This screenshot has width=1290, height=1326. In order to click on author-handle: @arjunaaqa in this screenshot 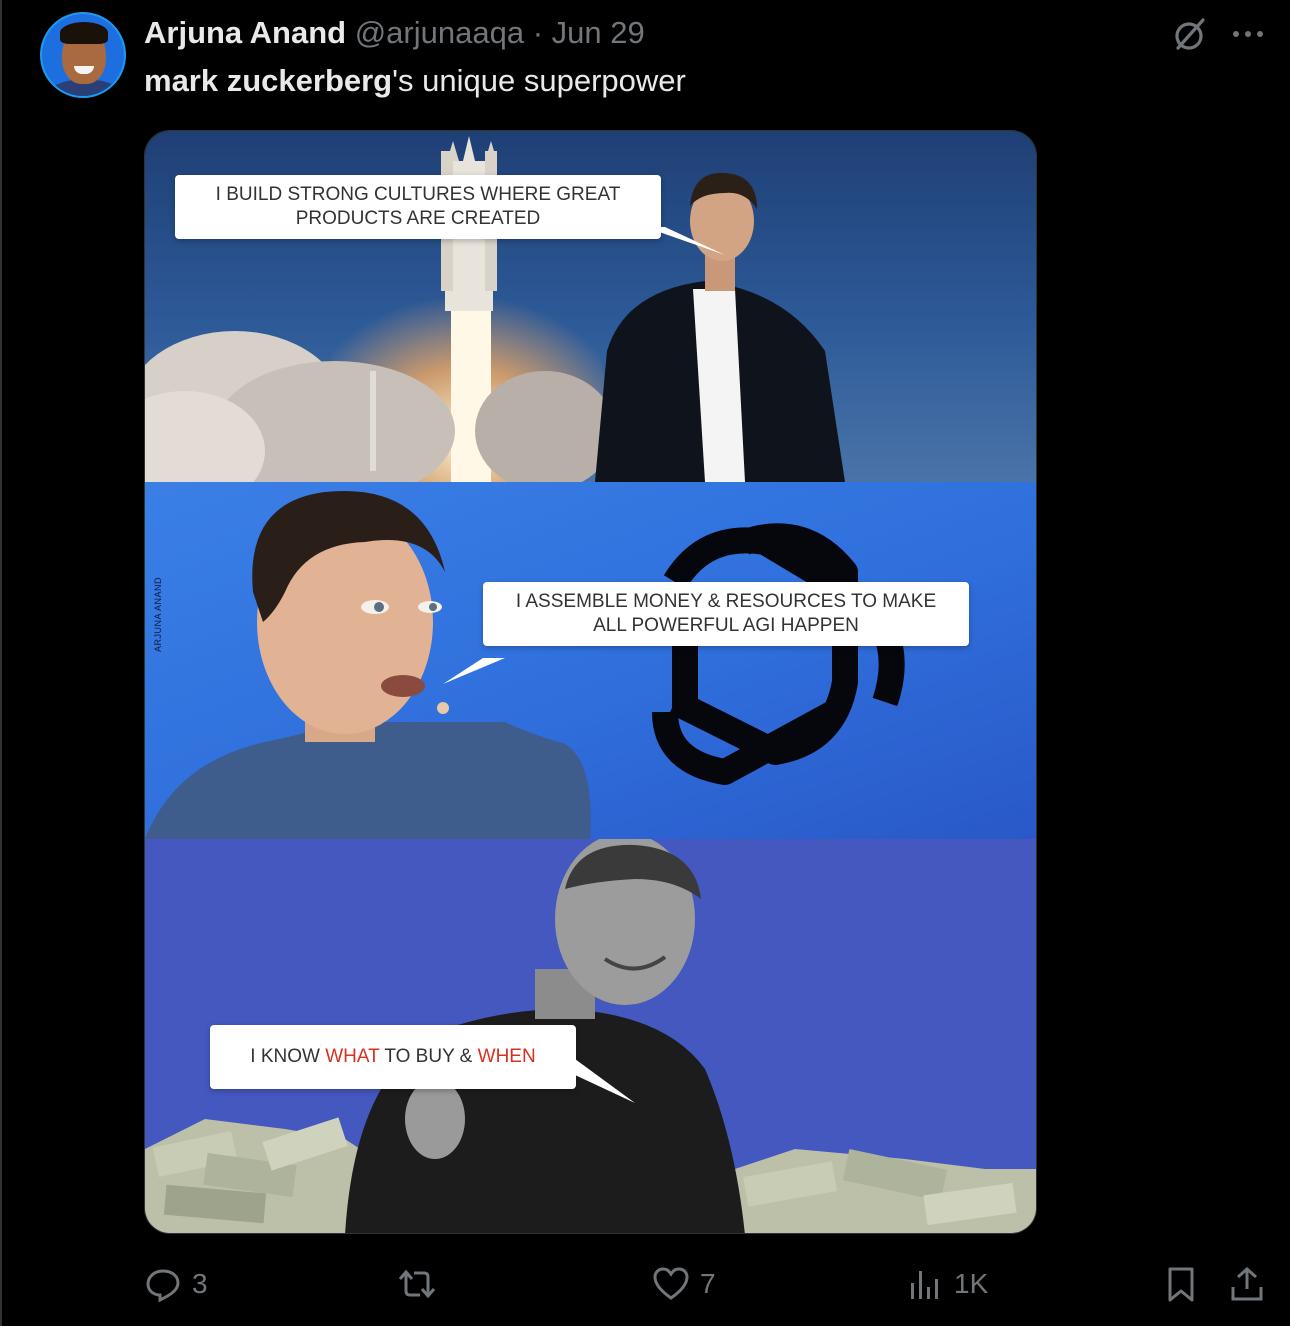, I will do `click(439, 32)`.